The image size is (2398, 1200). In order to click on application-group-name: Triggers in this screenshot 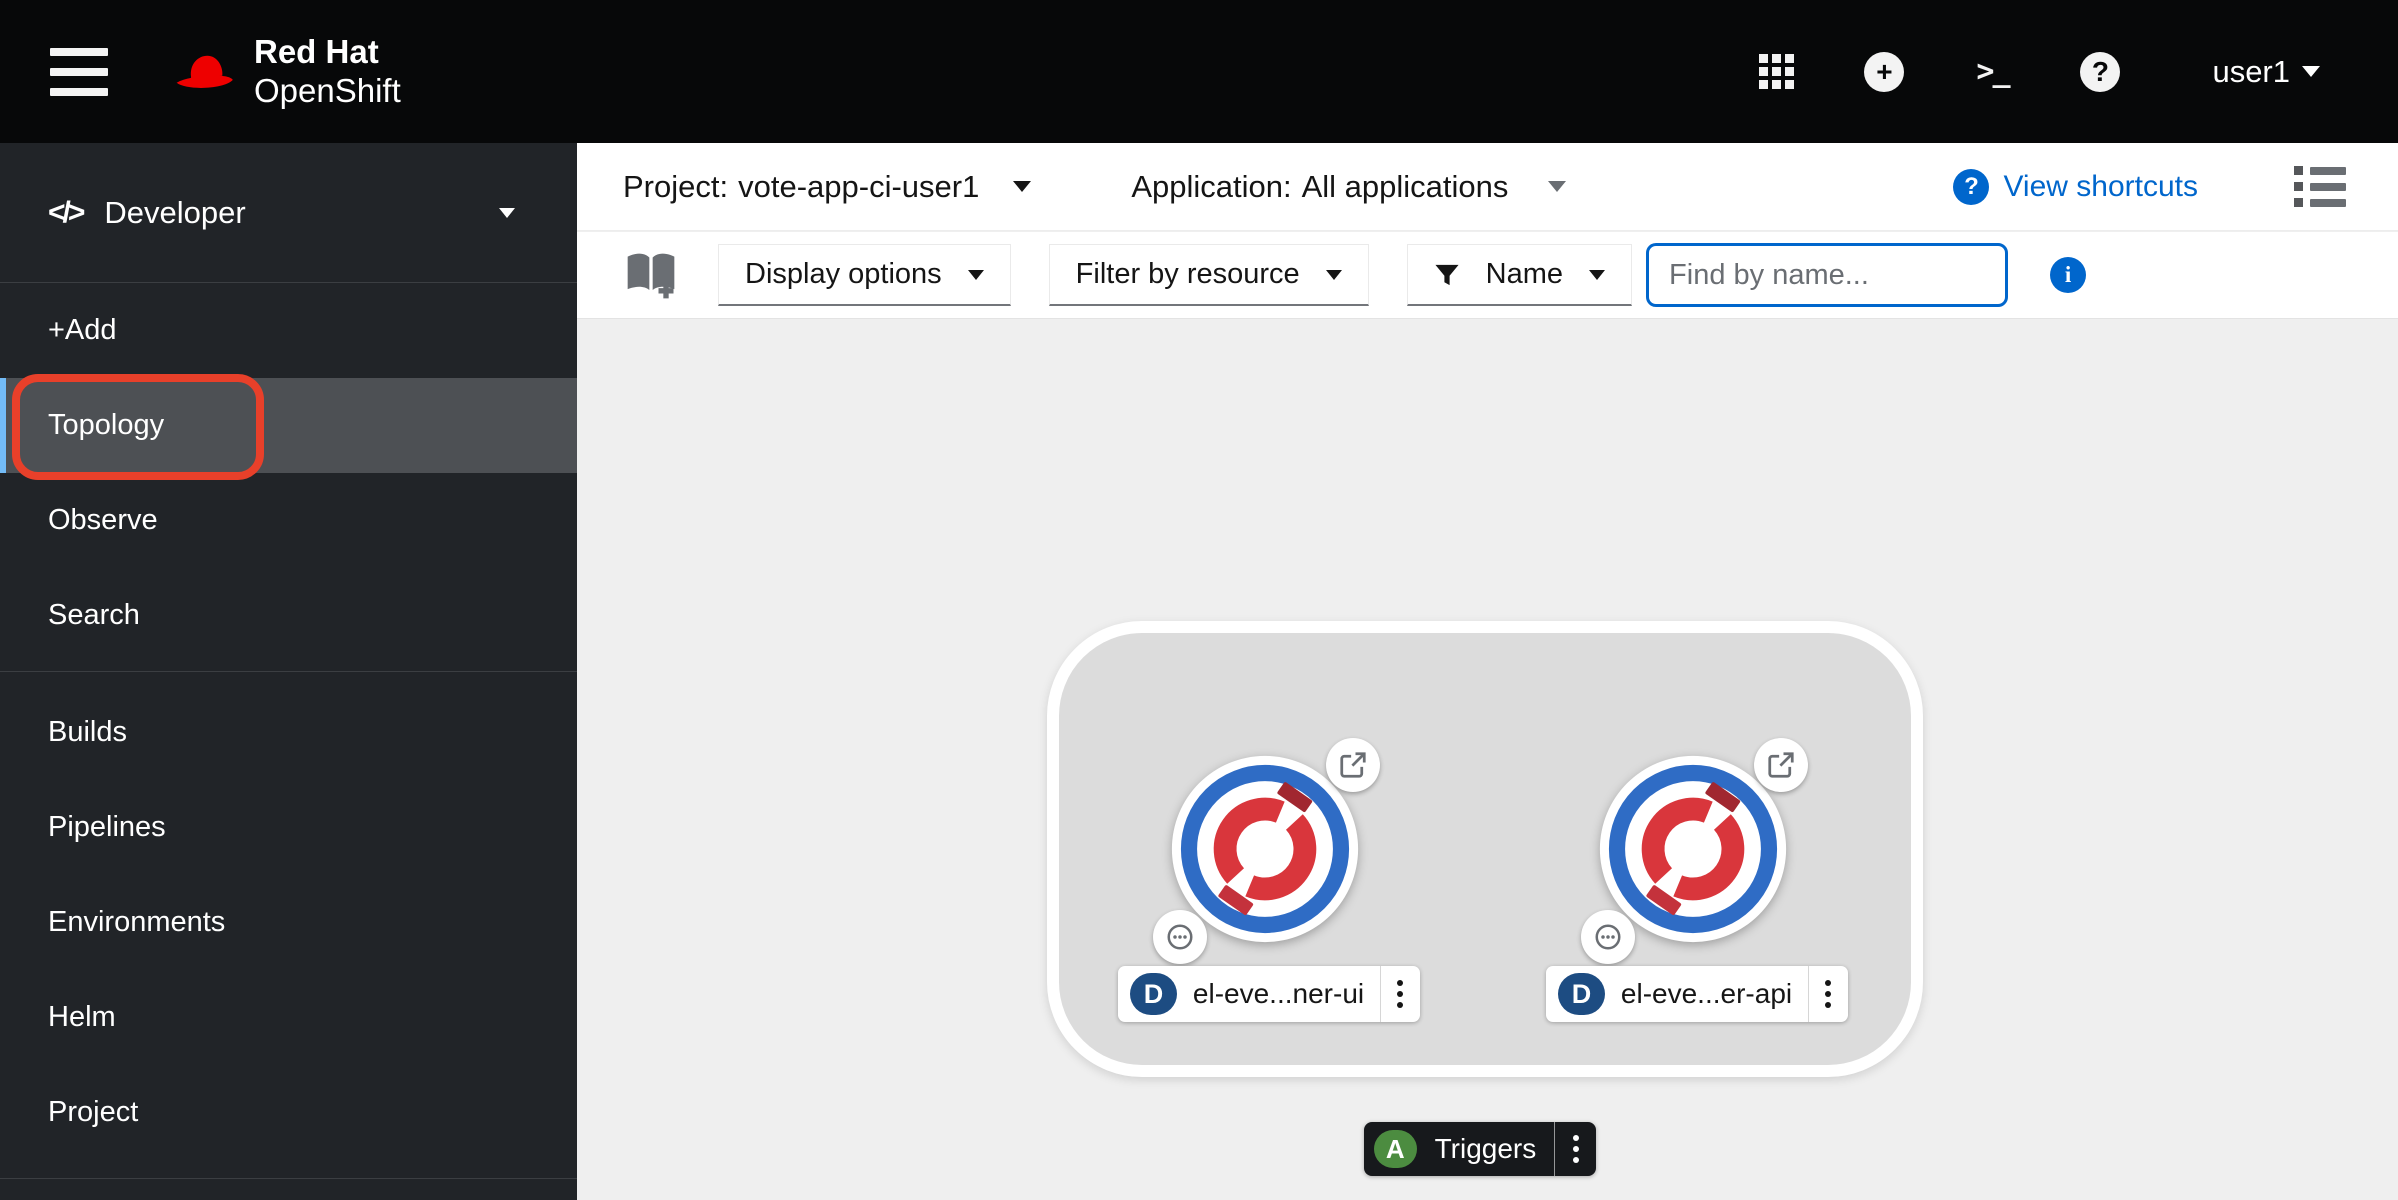, I will do `click(1485, 1148)`.